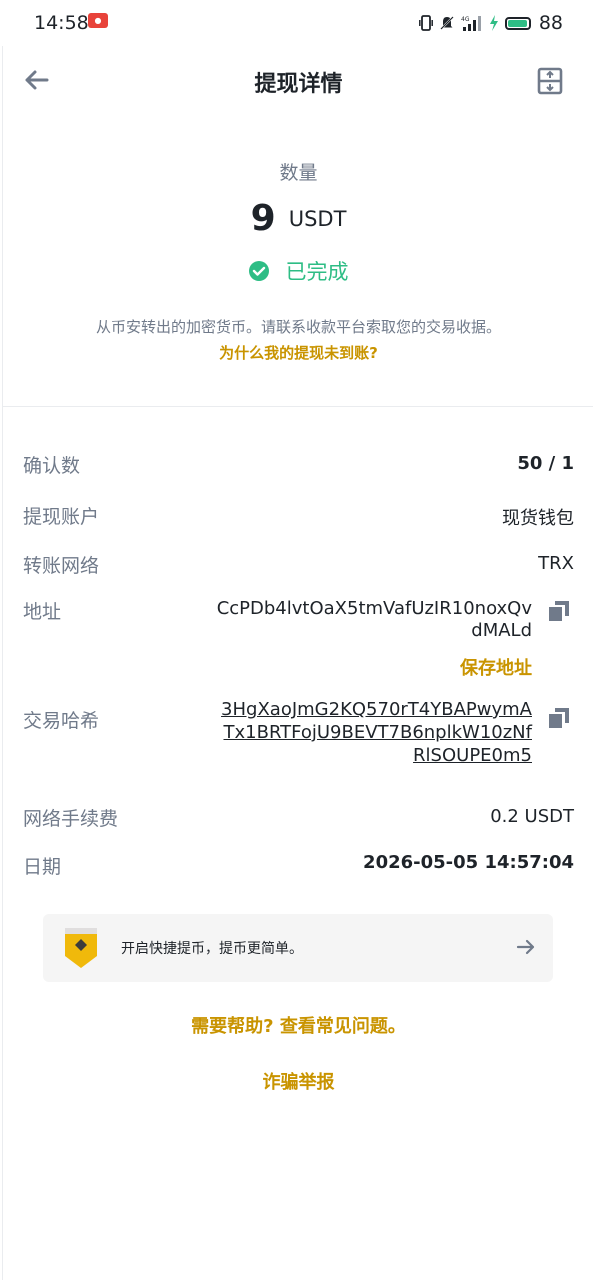 Image resolution: width=593 pixels, height=1280 pixels. What do you see at coordinates (98, 20) in the screenshot?
I see `notification-app-icon: ●` at bounding box center [98, 20].